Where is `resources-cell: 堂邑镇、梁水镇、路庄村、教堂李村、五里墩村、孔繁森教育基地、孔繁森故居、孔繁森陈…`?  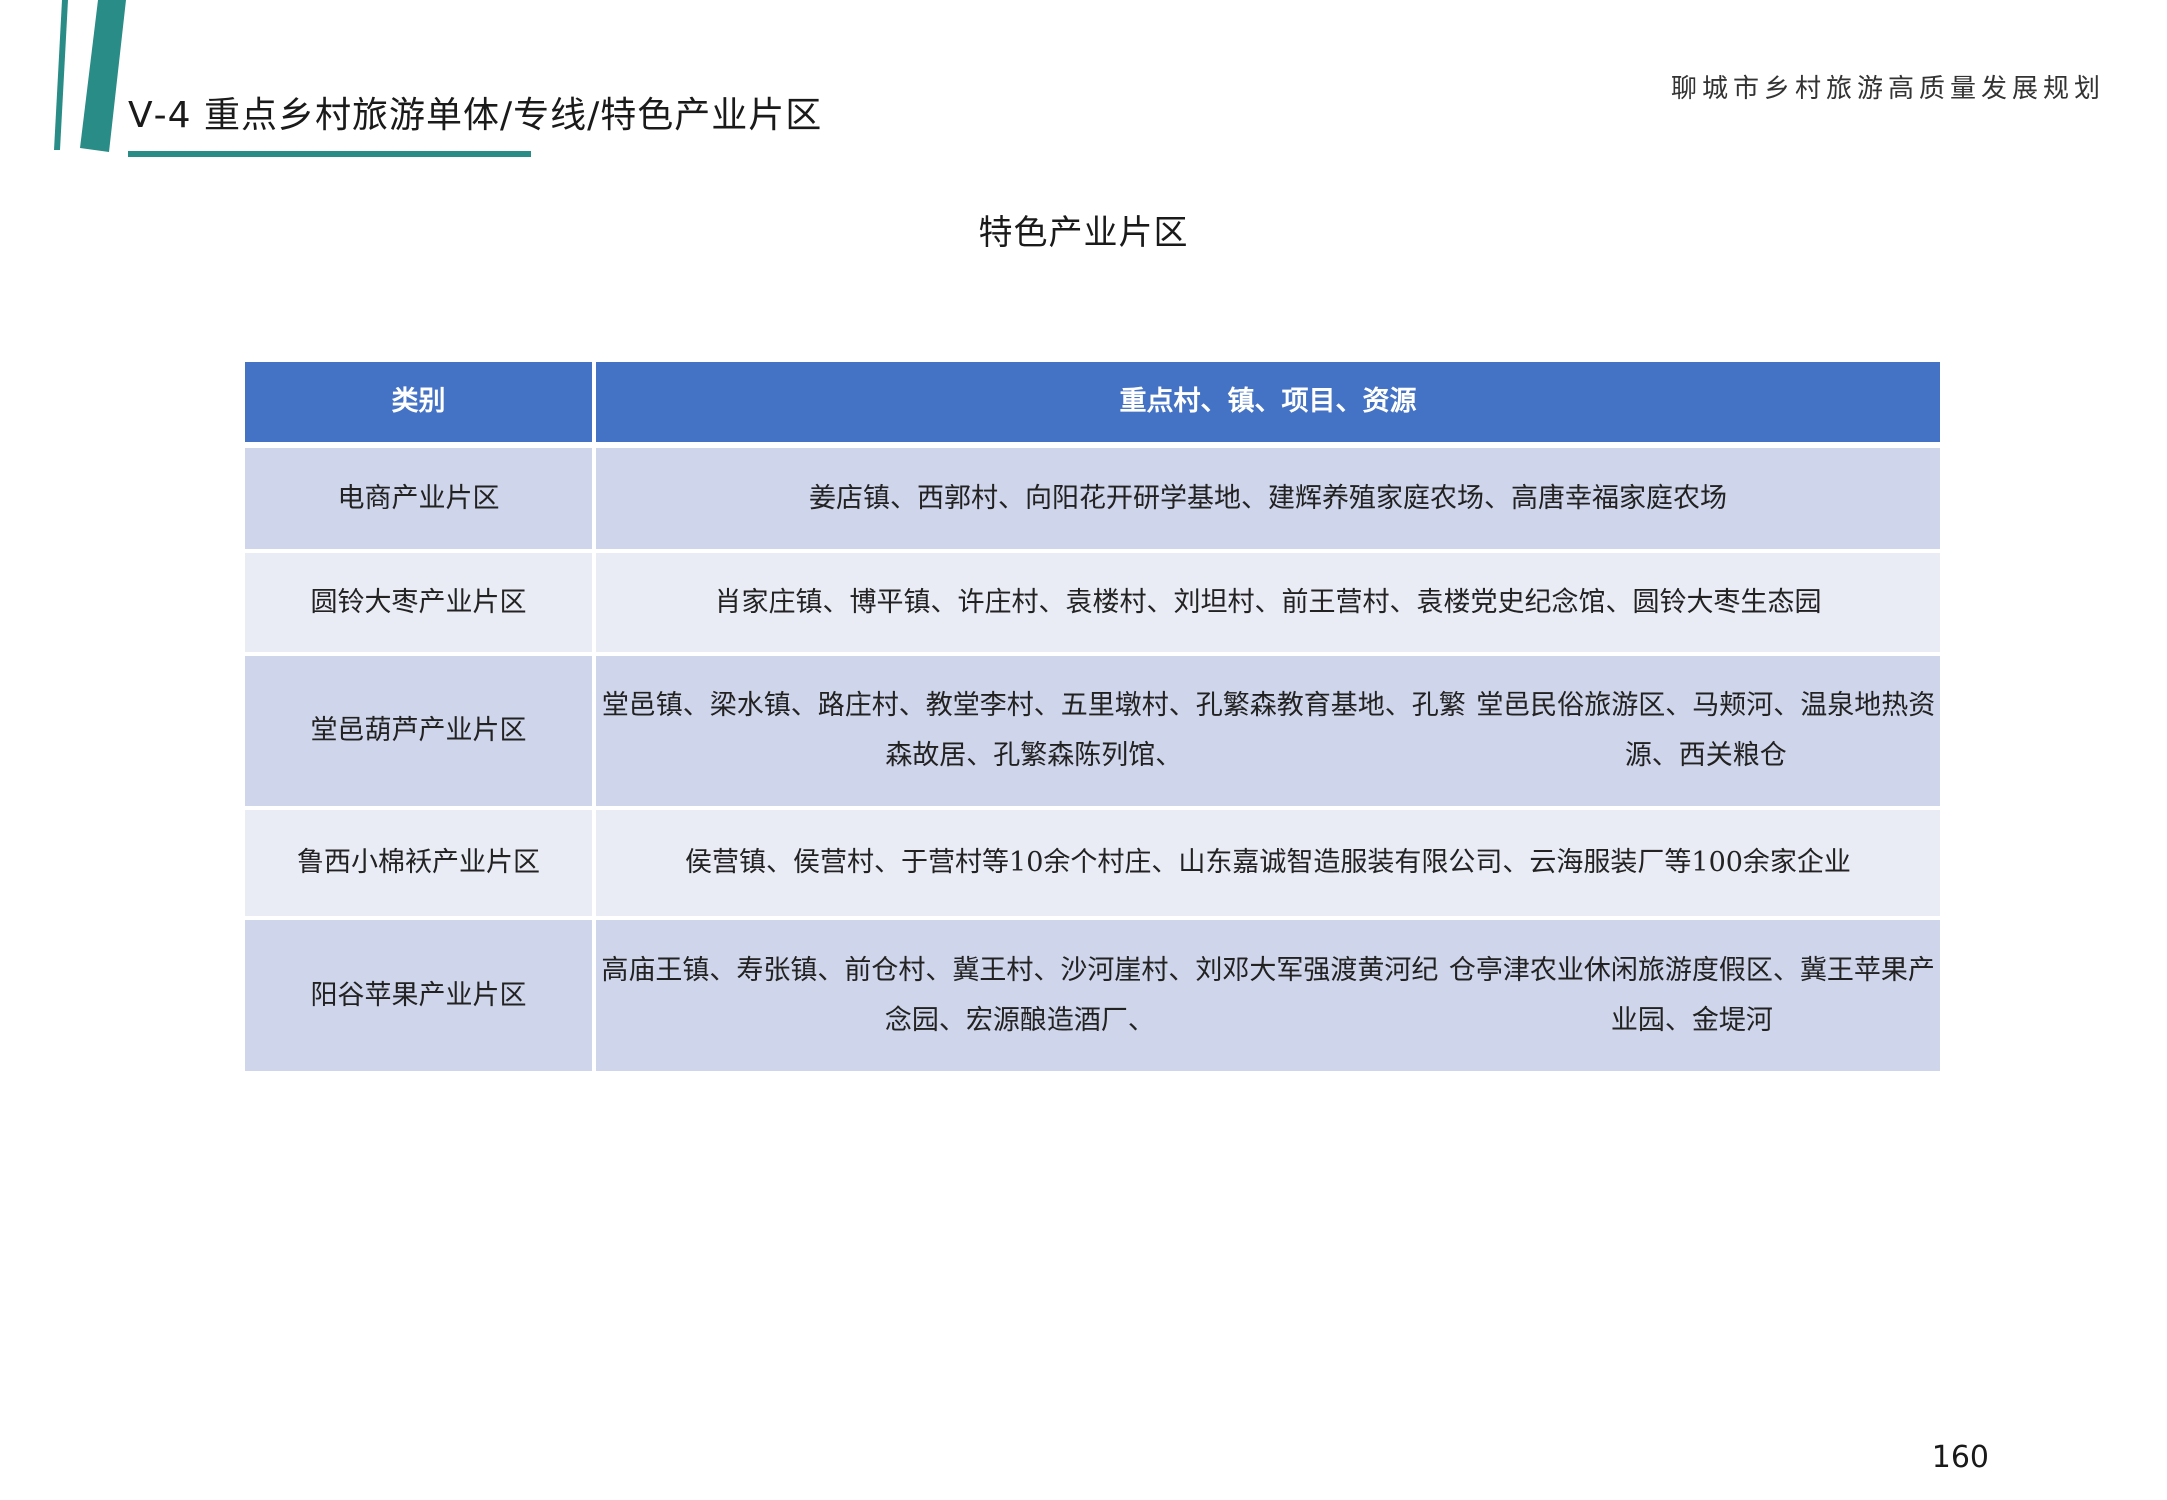
resources-cell: 堂邑镇、梁水镇、路庄村、教堂李村、五里墩村、孔繁森教育基地、孔繁森故居、孔繁森陈… is located at coordinates (1268, 731).